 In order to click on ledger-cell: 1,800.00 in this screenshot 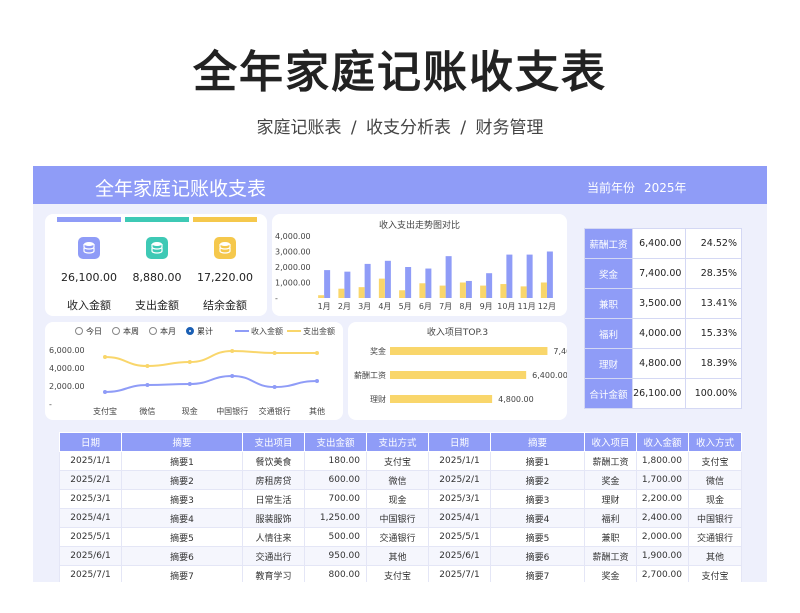, I will do `click(662, 461)`.